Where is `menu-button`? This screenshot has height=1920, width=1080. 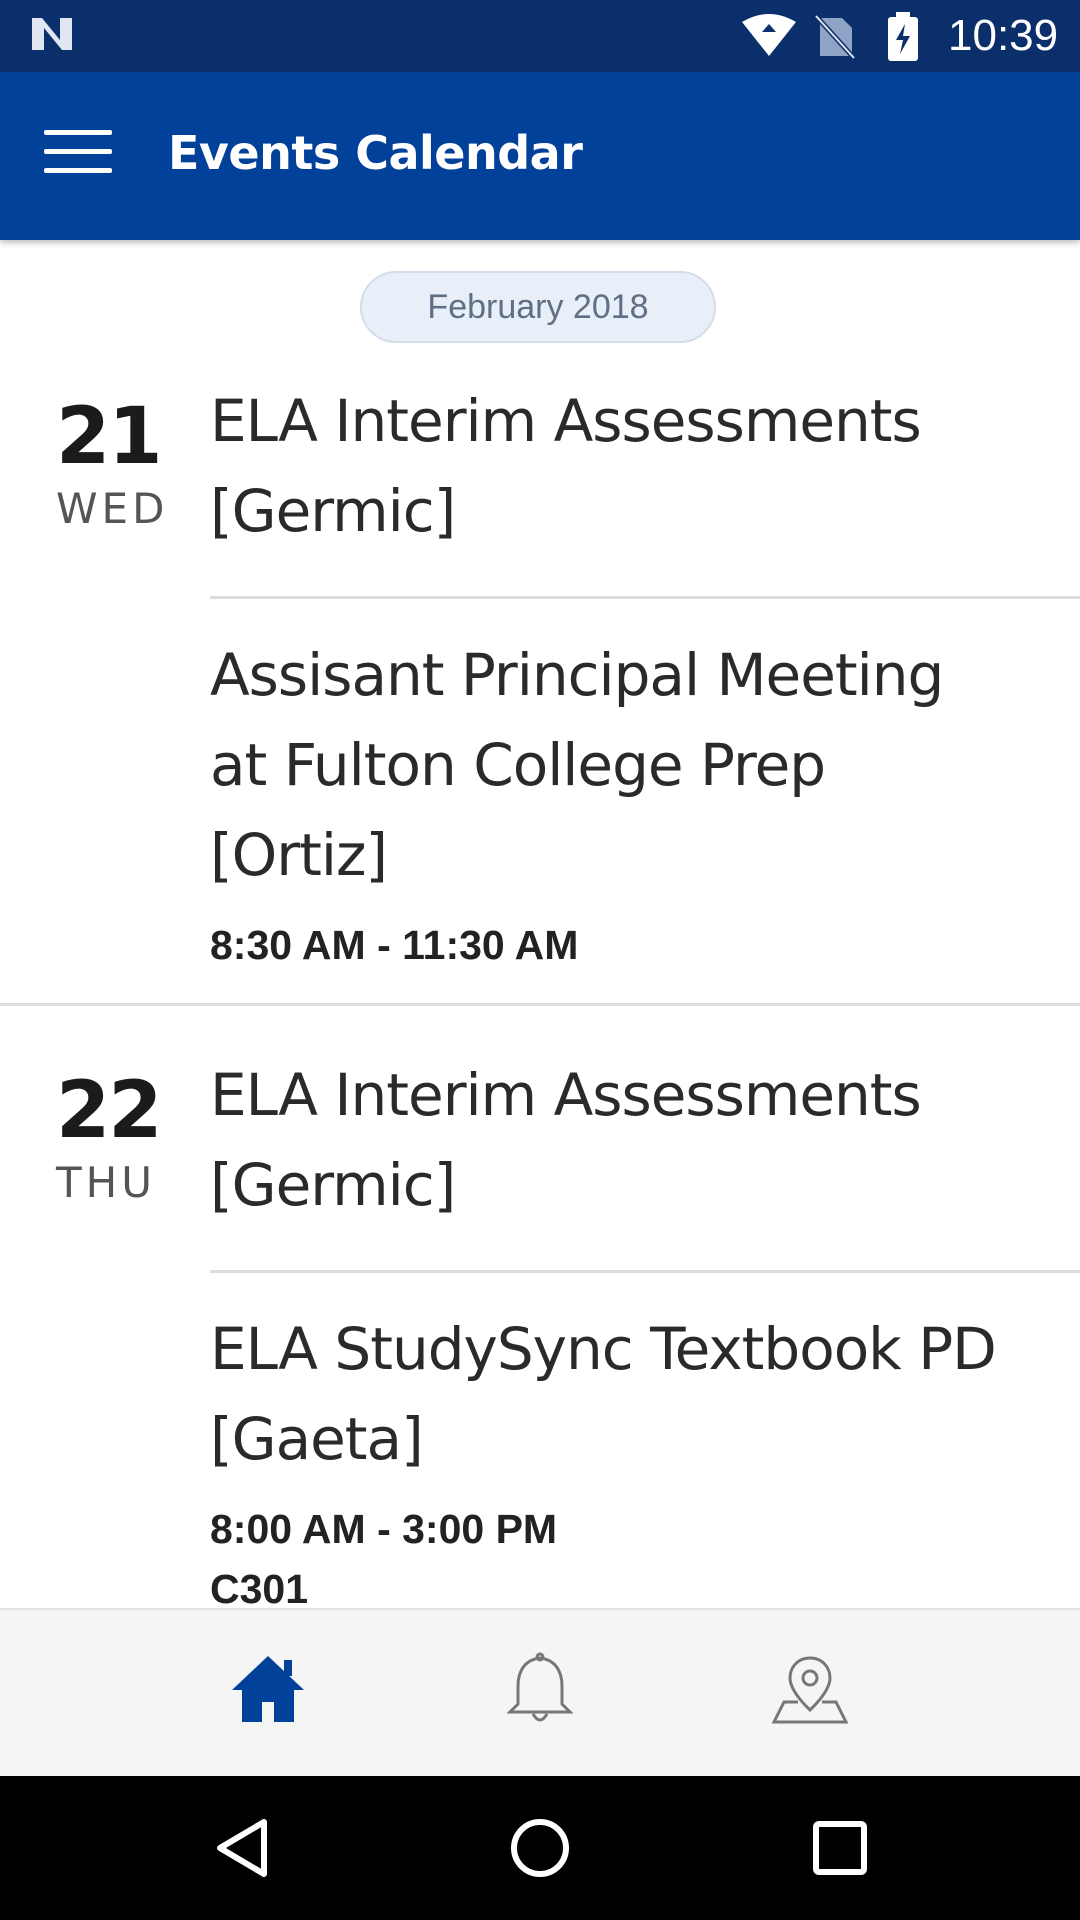
menu-button is located at coordinates (78, 156).